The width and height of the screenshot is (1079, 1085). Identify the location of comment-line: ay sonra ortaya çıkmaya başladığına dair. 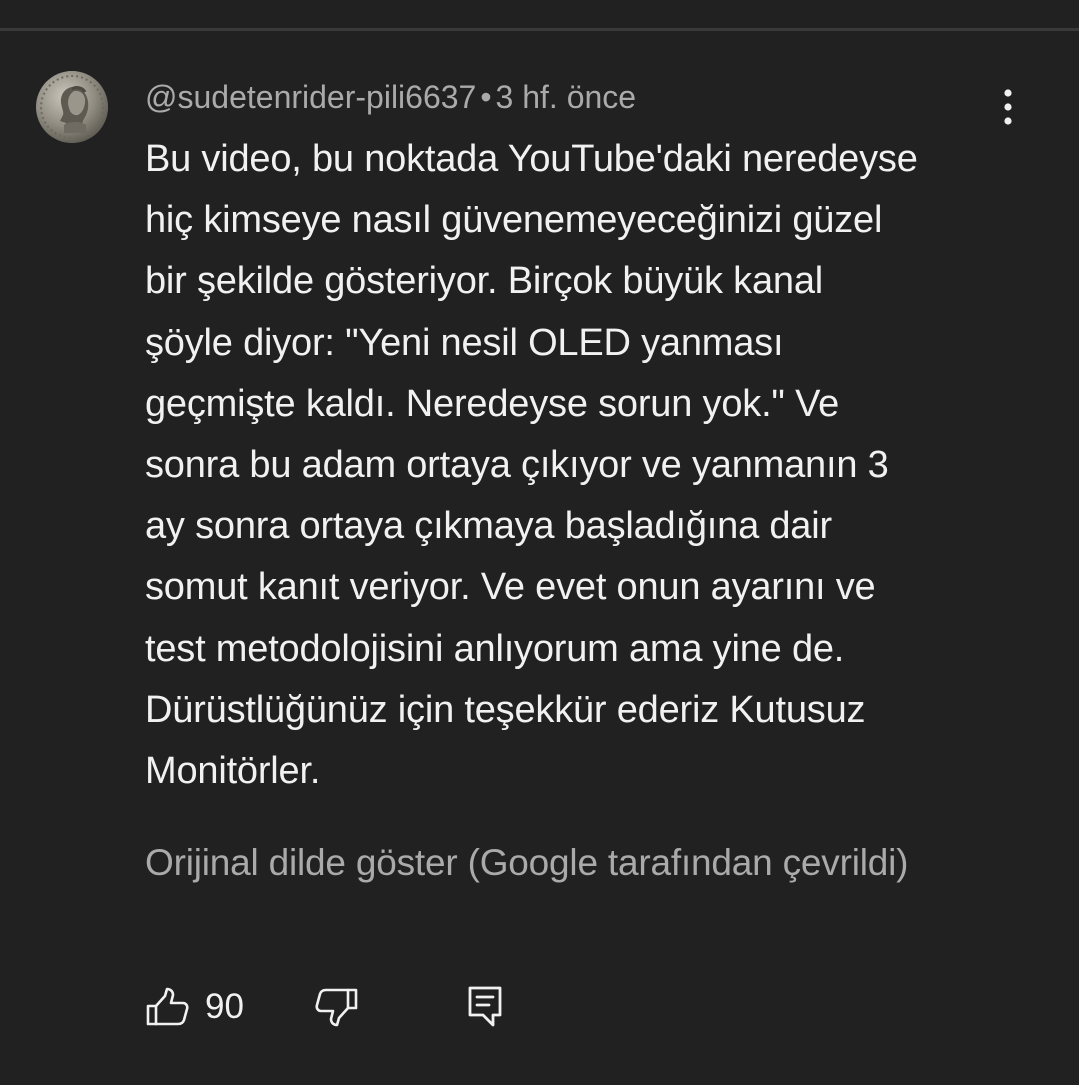
(488, 526).